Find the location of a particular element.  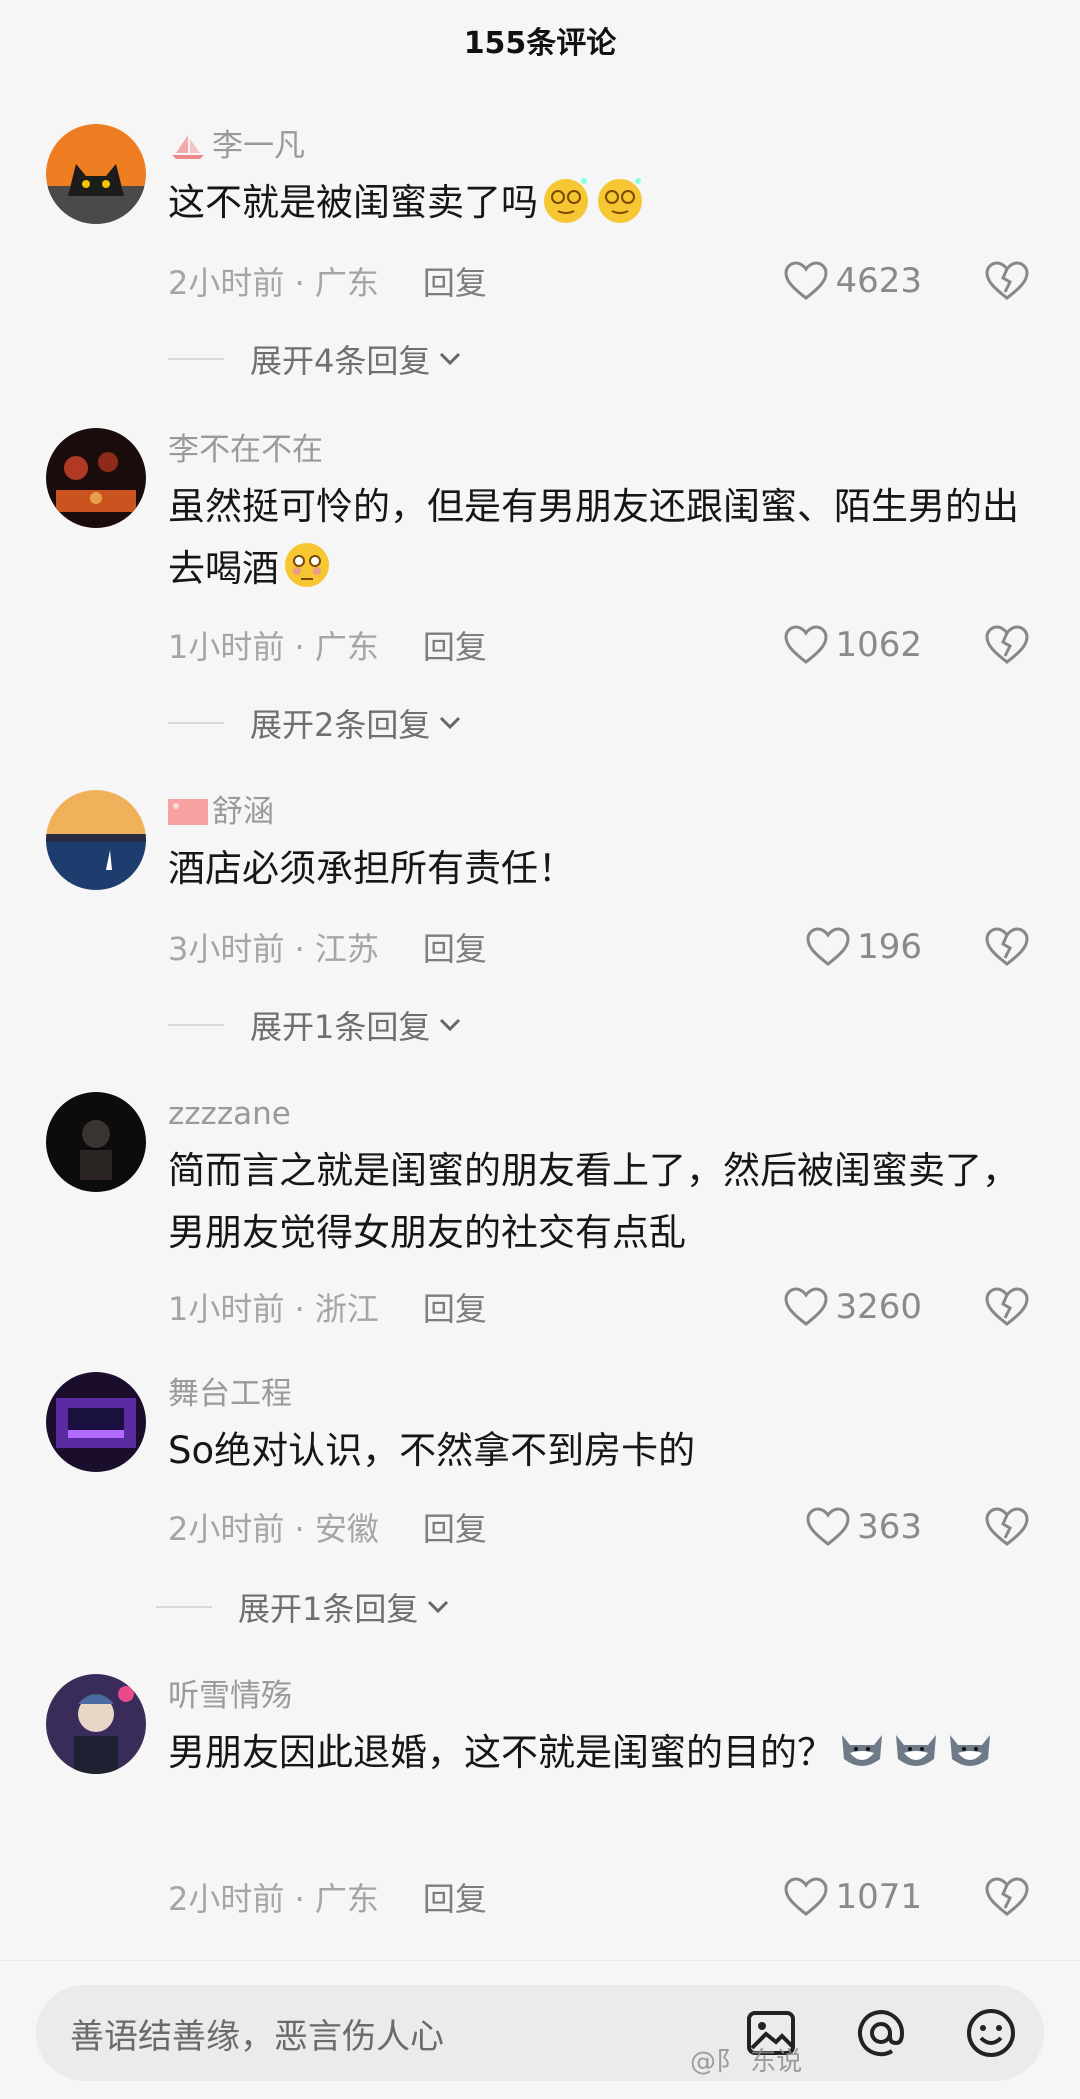

comment-text: 简而言之就是闺蜜的朋友看上了，然后被闺蜜卖了，男朋友觉得女朋友的社交有点乱 is located at coordinates (593, 1201).